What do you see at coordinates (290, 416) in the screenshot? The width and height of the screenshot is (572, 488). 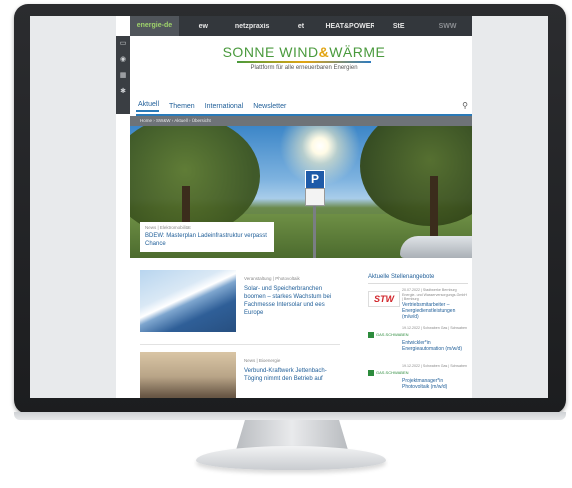 I see `monitor-chin` at bounding box center [290, 416].